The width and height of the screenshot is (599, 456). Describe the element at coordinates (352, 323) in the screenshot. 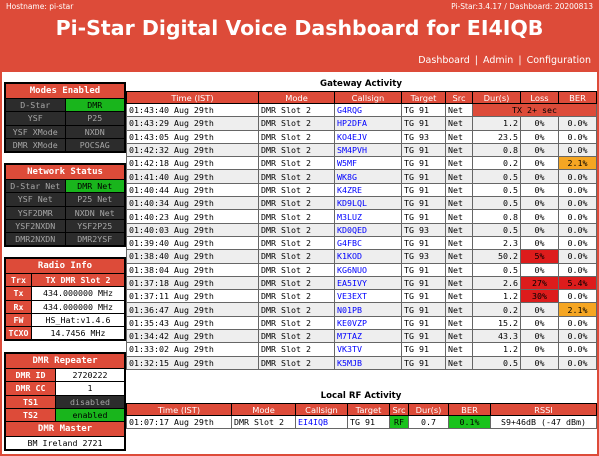

I see `callsign-link: KE0VZP` at that location.